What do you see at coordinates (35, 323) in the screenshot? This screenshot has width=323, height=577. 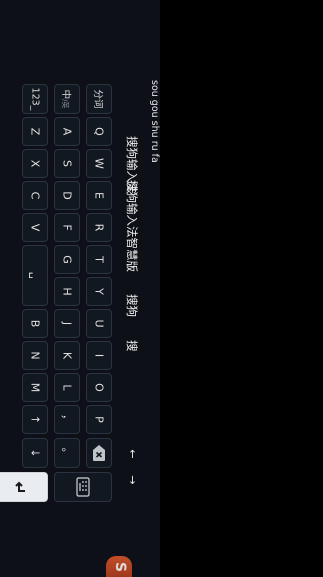 I see `key-b: B` at bounding box center [35, 323].